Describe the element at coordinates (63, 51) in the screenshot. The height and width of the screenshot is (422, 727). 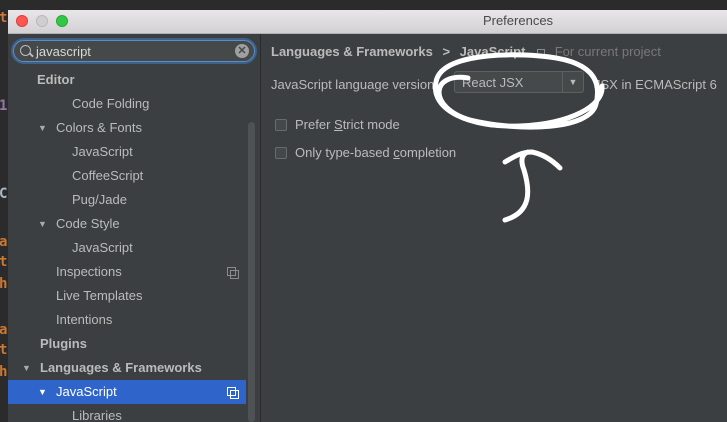
I see `search-input: javascript` at that location.